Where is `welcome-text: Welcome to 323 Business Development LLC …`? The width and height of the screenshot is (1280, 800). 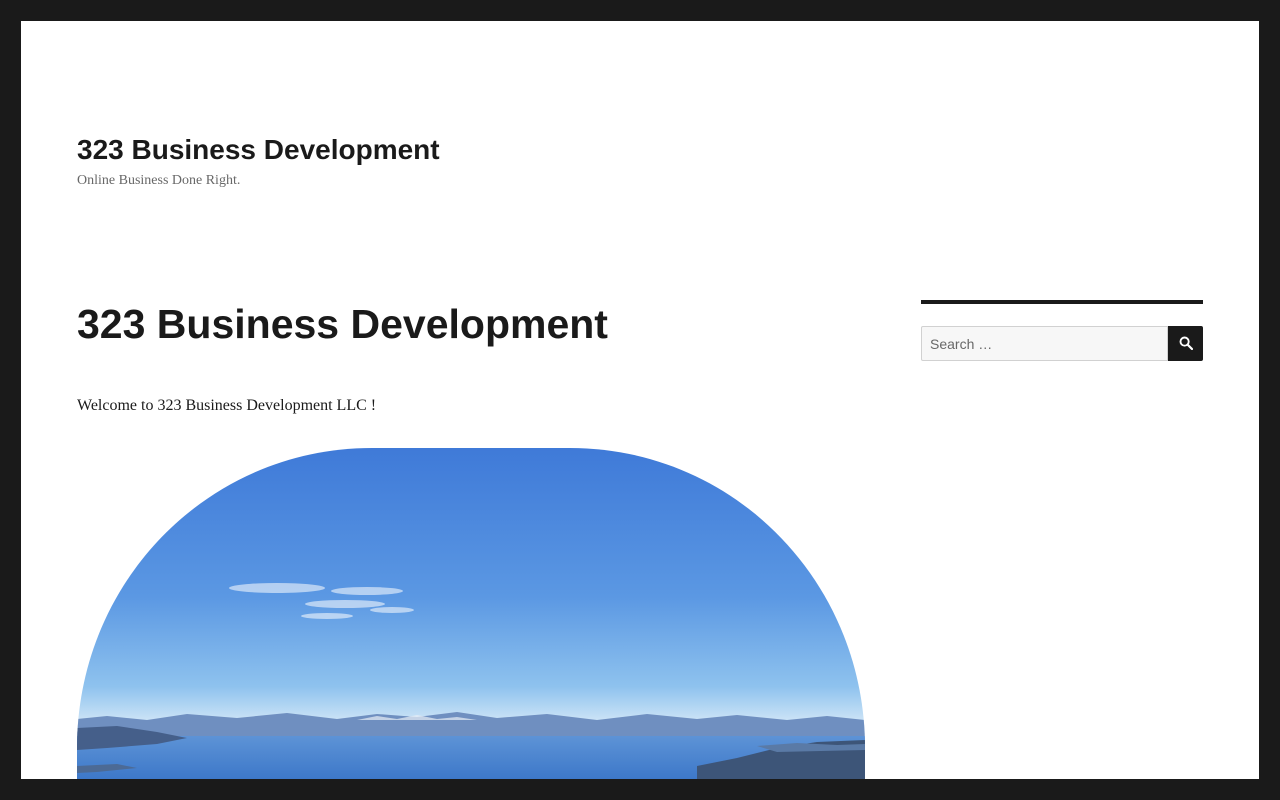 welcome-text: Welcome to 323 Business Development LLC … is located at coordinates (227, 405).